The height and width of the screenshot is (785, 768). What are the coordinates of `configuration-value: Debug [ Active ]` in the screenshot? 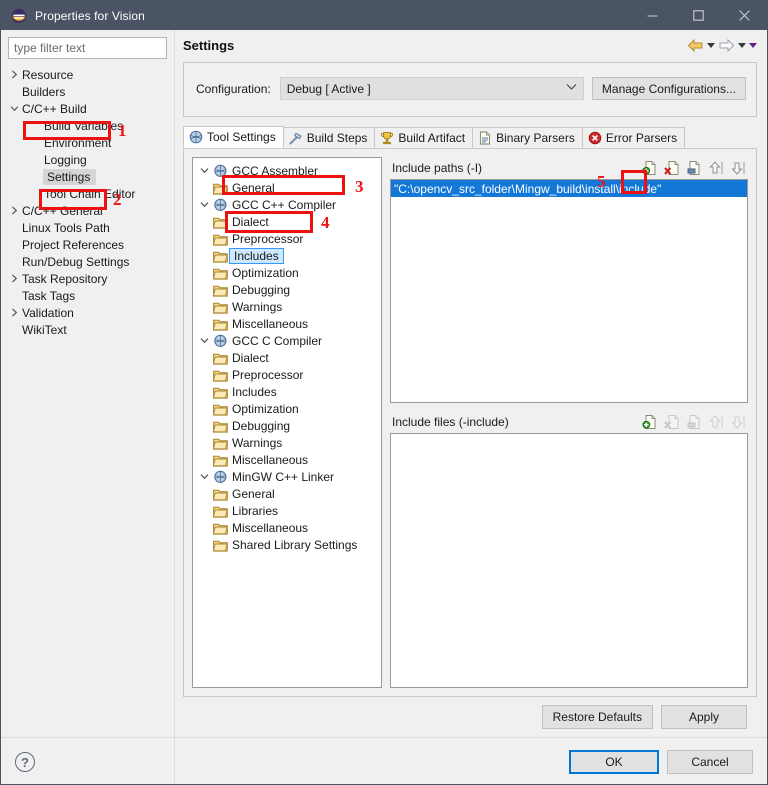 It's located at (328, 88).